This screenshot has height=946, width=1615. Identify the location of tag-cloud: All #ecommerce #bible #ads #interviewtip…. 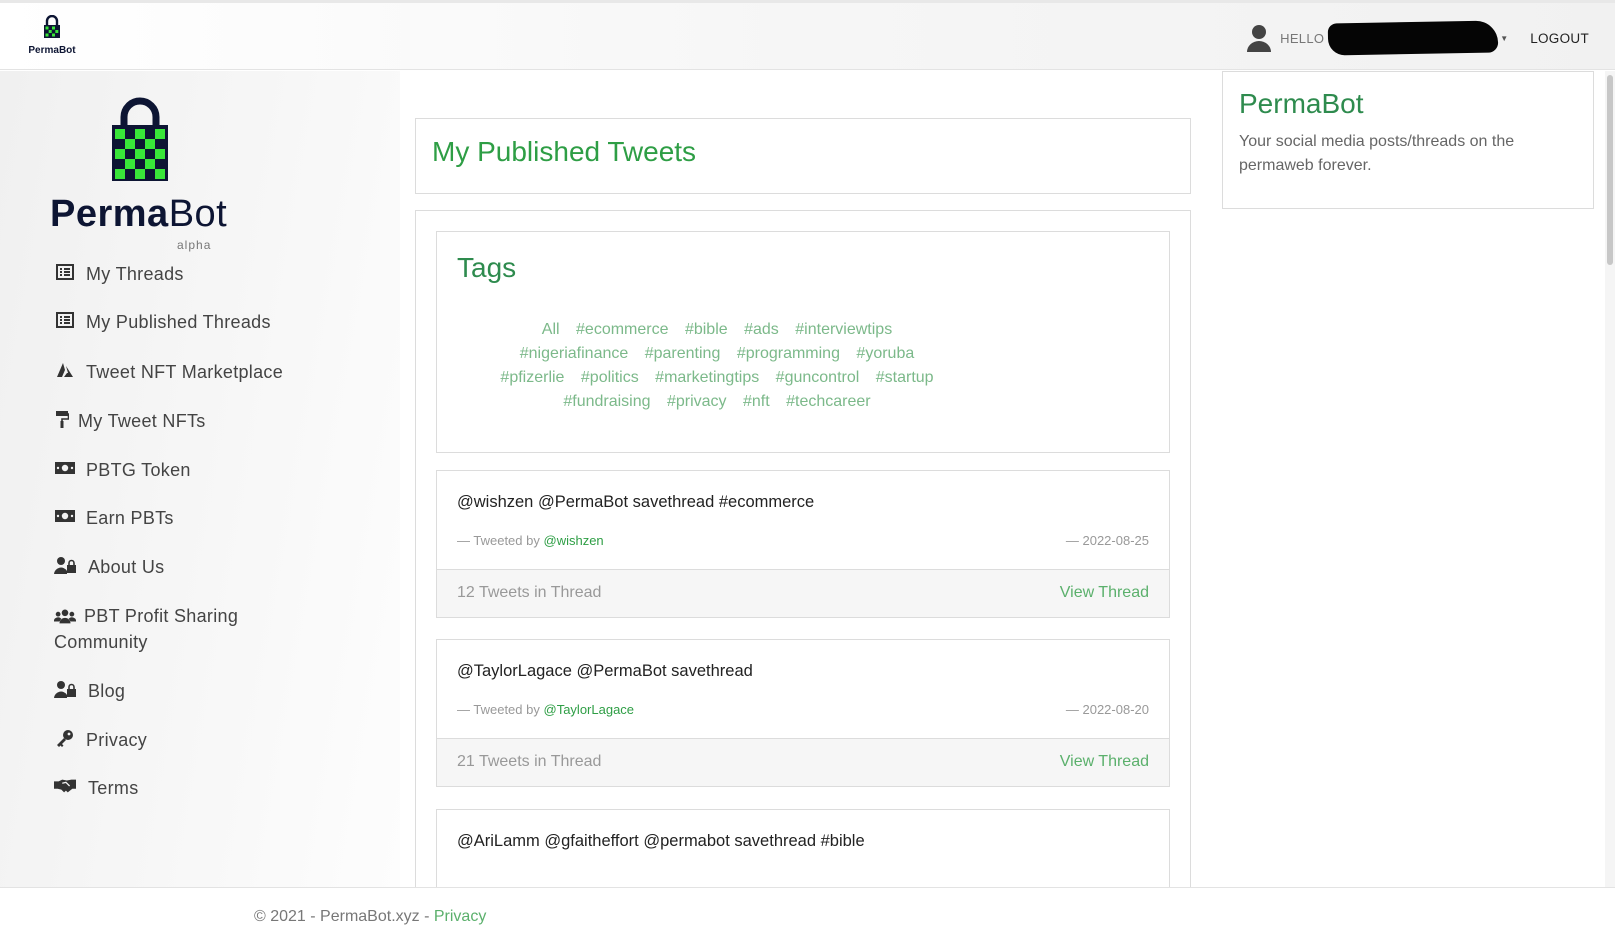
(717, 366).